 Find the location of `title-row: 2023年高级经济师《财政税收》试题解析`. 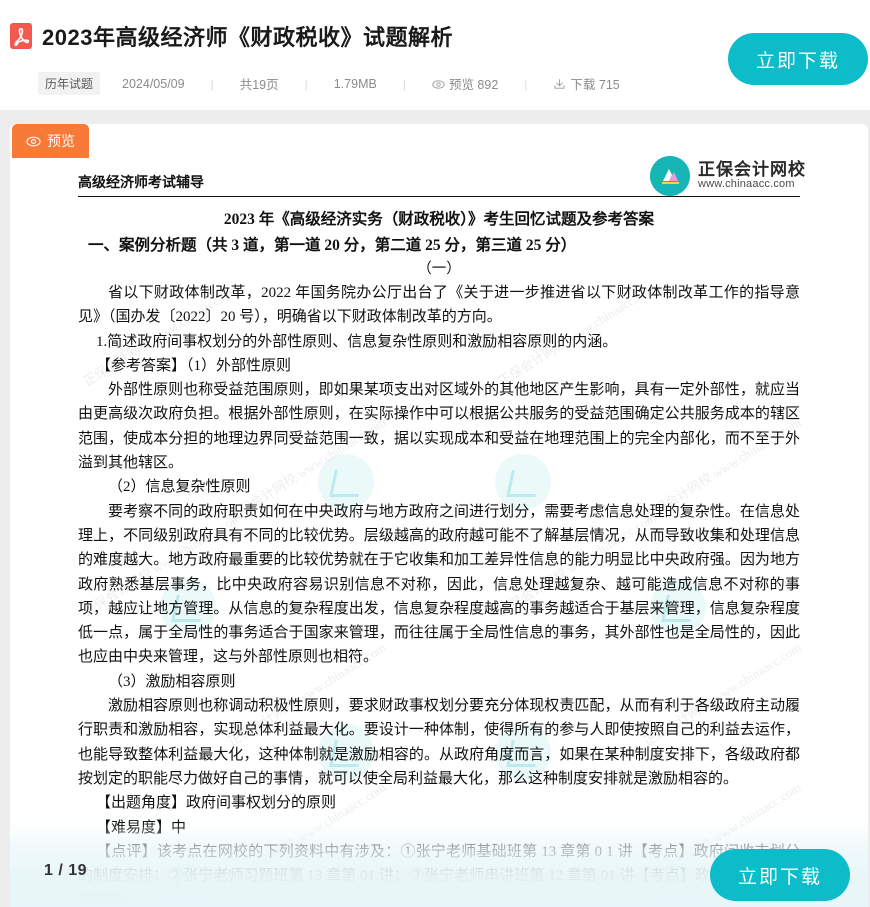

title-row: 2023年高级经济师《财政税收》试题解析 is located at coordinates (231, 36).